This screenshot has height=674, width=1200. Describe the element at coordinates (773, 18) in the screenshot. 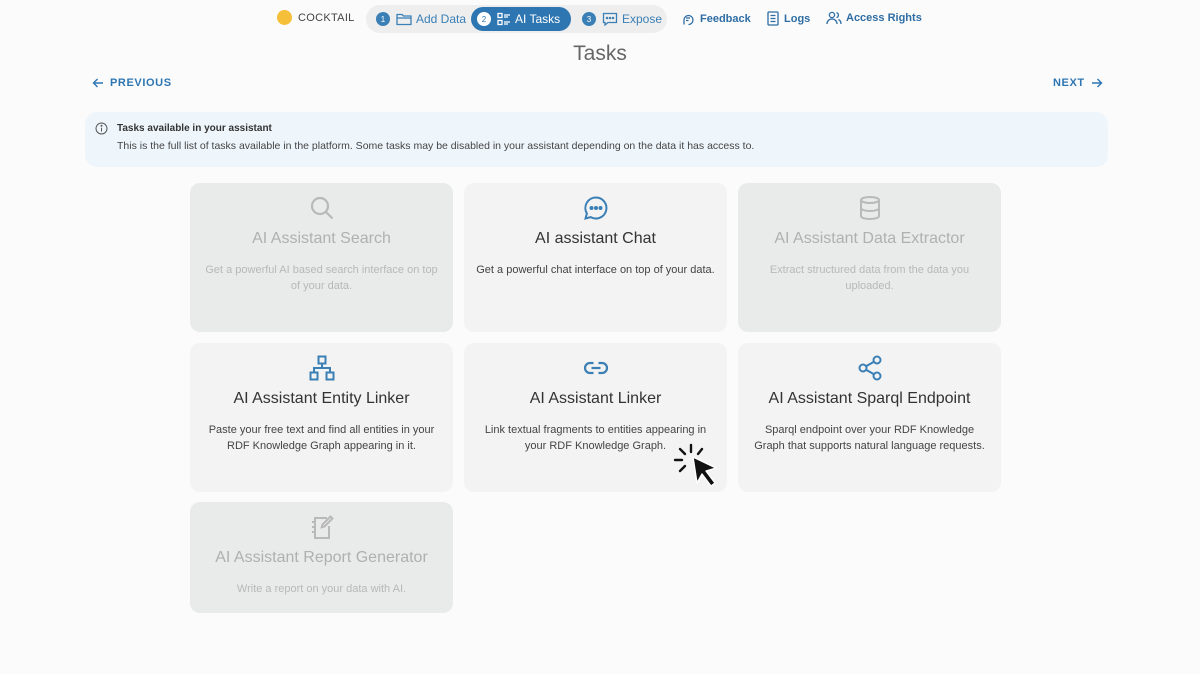

I see `logs-icon` at that location.